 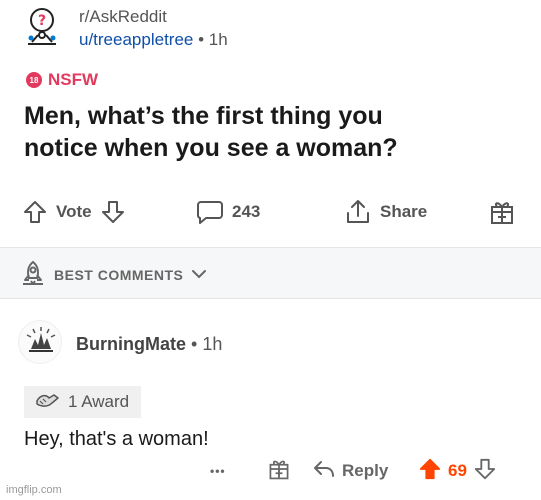 I want to click on comment-award-button, so click(x=279, y=471).